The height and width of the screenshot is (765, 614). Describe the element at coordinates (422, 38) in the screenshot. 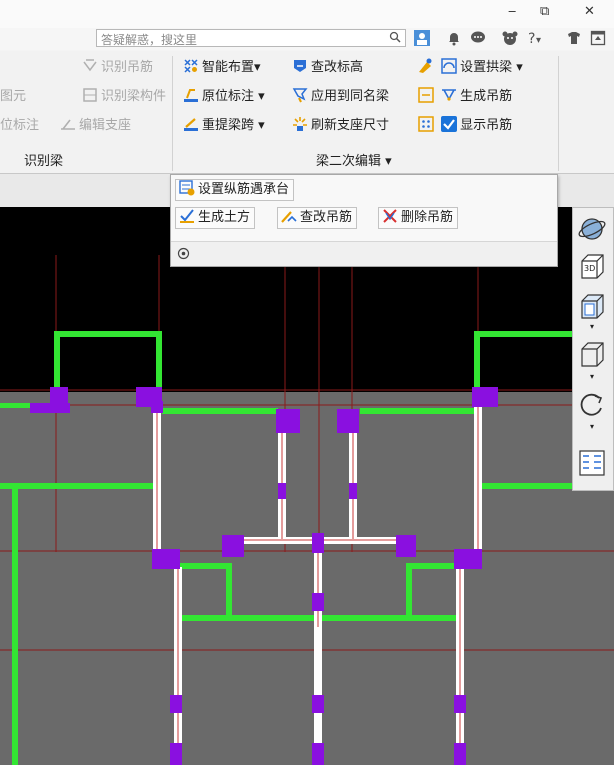

I see `avatar-icon` at that location.